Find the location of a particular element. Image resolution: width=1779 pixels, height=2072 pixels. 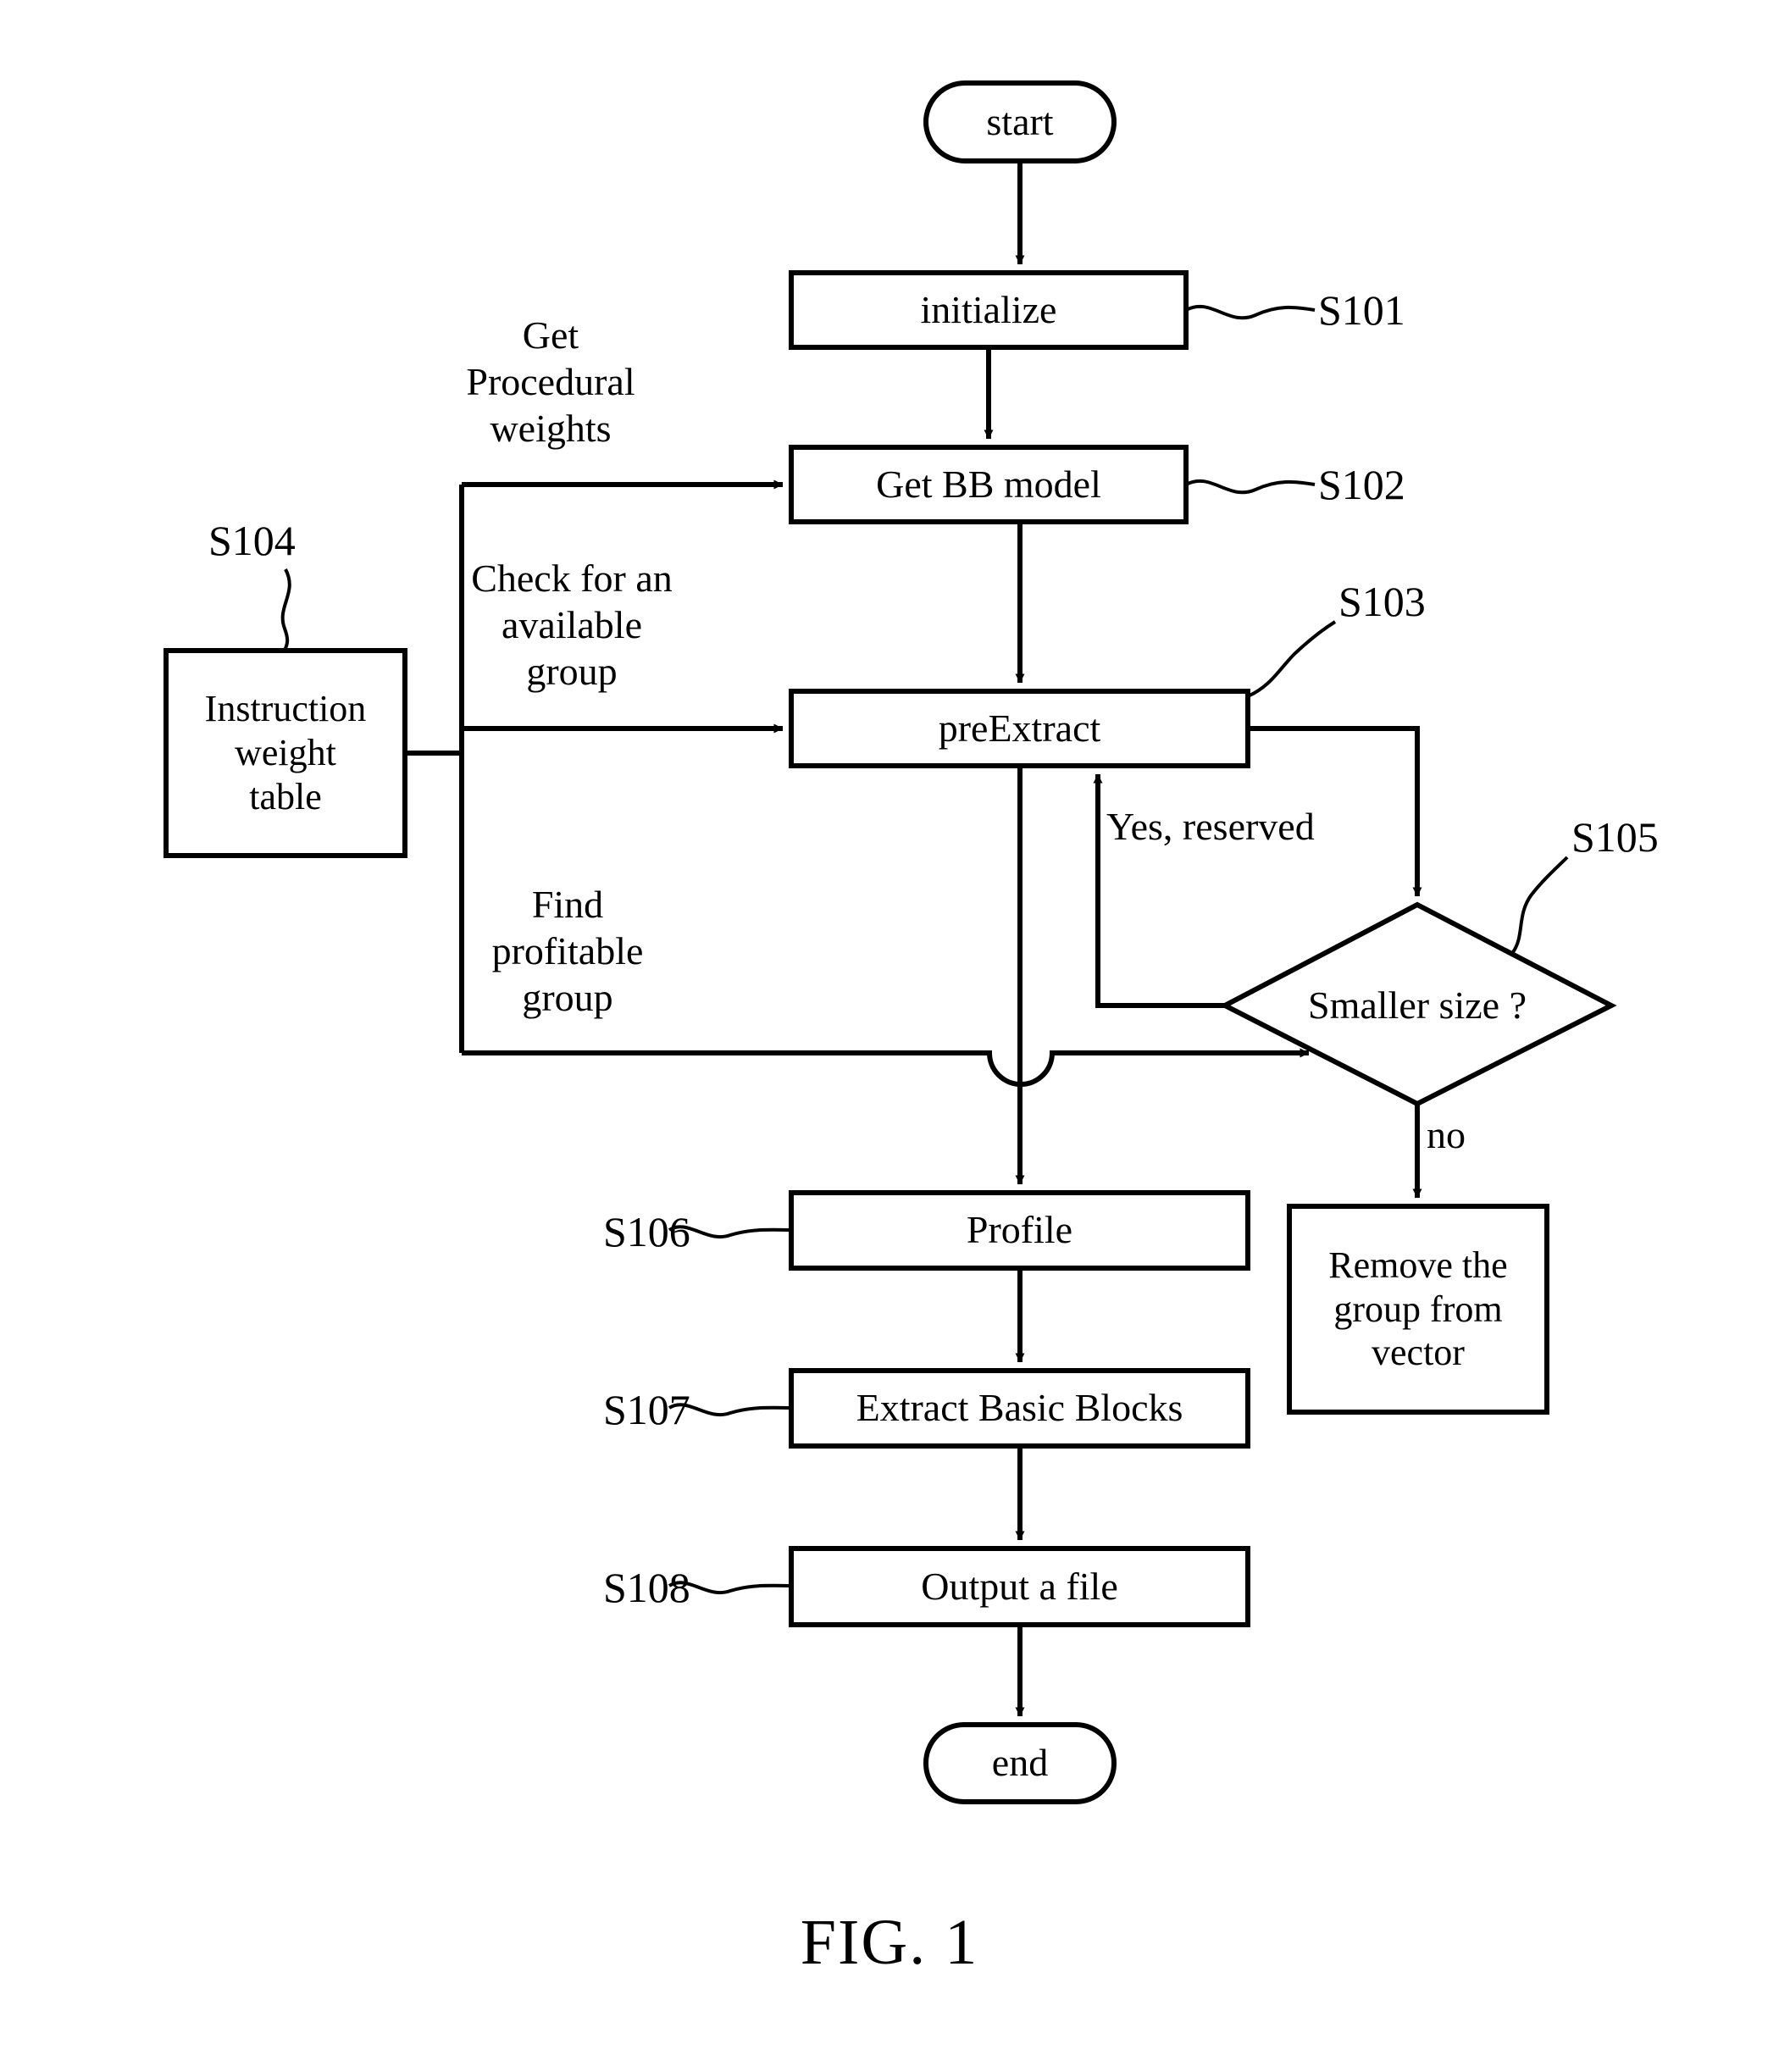

instruction-weight-table-box is located at coordinates (285, 753).